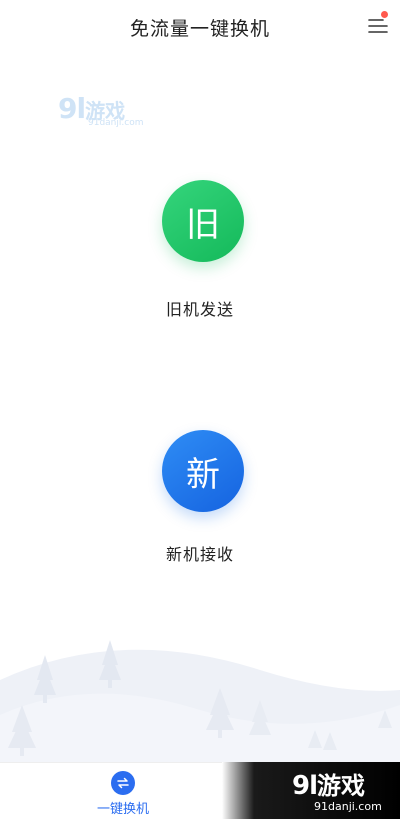  I want to click on swap-icon, so click(123, 783).